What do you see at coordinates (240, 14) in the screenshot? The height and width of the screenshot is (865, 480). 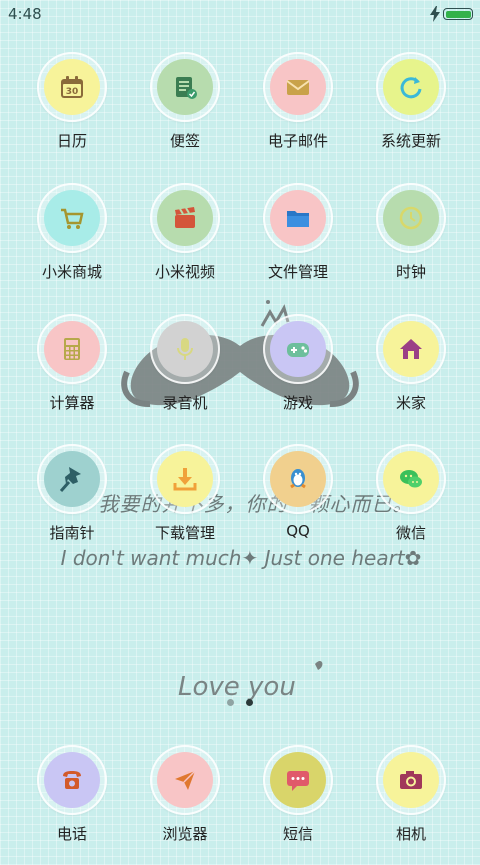 I see `status-bar: 4:48` at bounding box center [240, 14].